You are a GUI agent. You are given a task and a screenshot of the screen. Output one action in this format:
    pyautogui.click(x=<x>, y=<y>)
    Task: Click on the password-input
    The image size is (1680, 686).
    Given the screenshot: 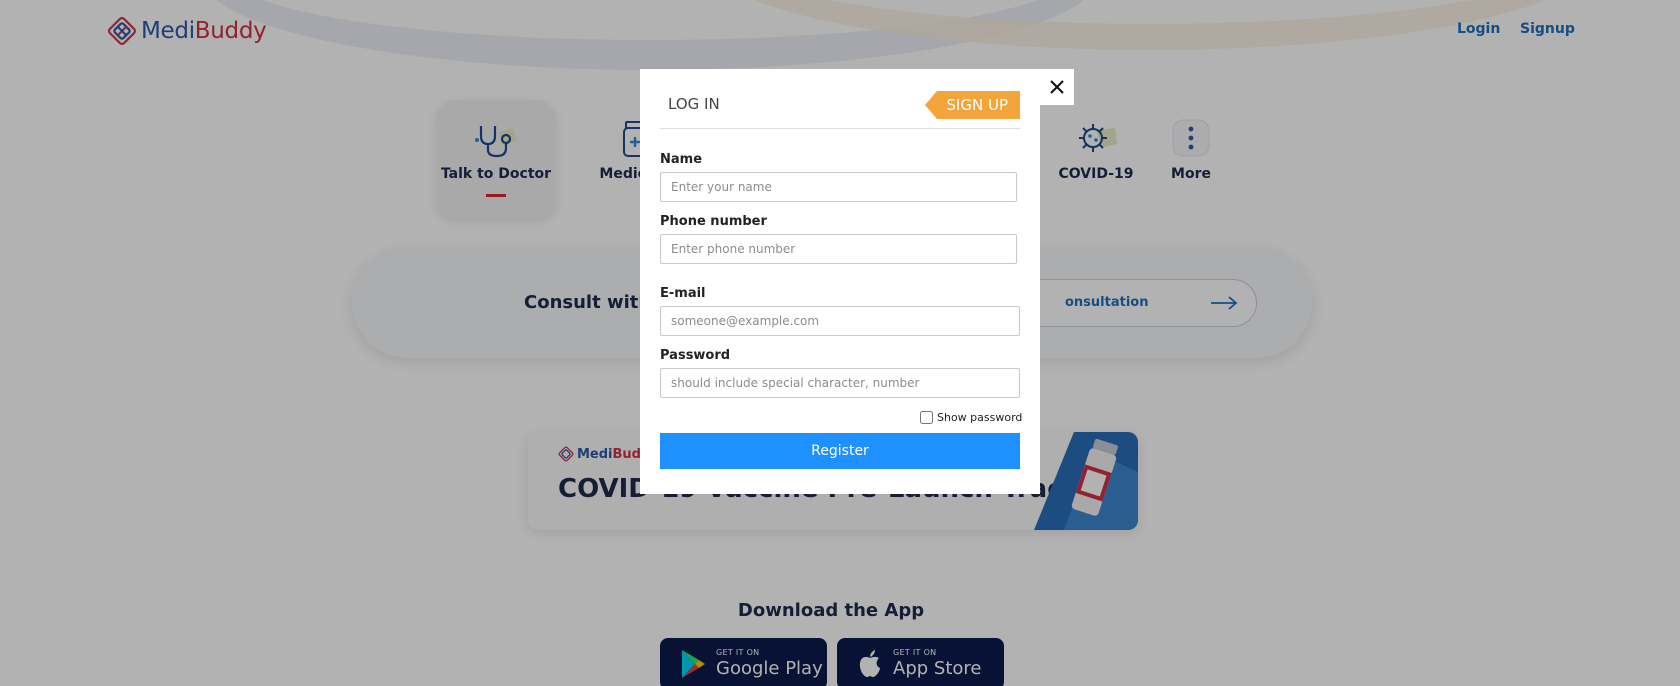 What is the action you would take?
    pyautogui.click(x=840, y=383)
    